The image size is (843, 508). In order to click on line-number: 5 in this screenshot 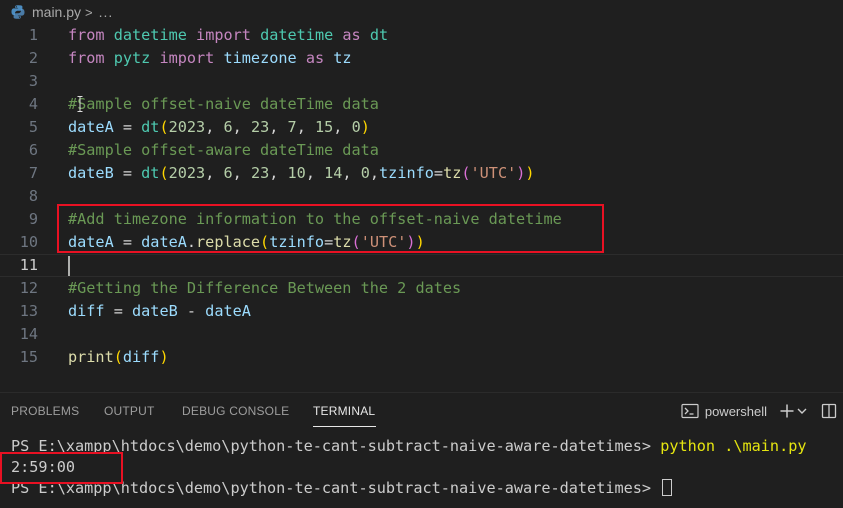, I will do `click(19, 127)`.